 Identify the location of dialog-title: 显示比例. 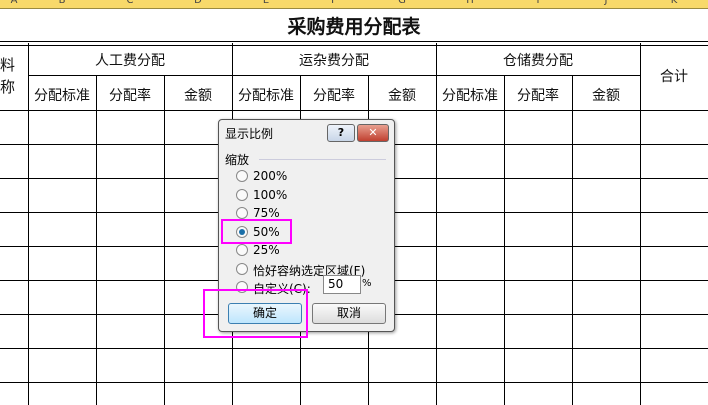
(249, 134).